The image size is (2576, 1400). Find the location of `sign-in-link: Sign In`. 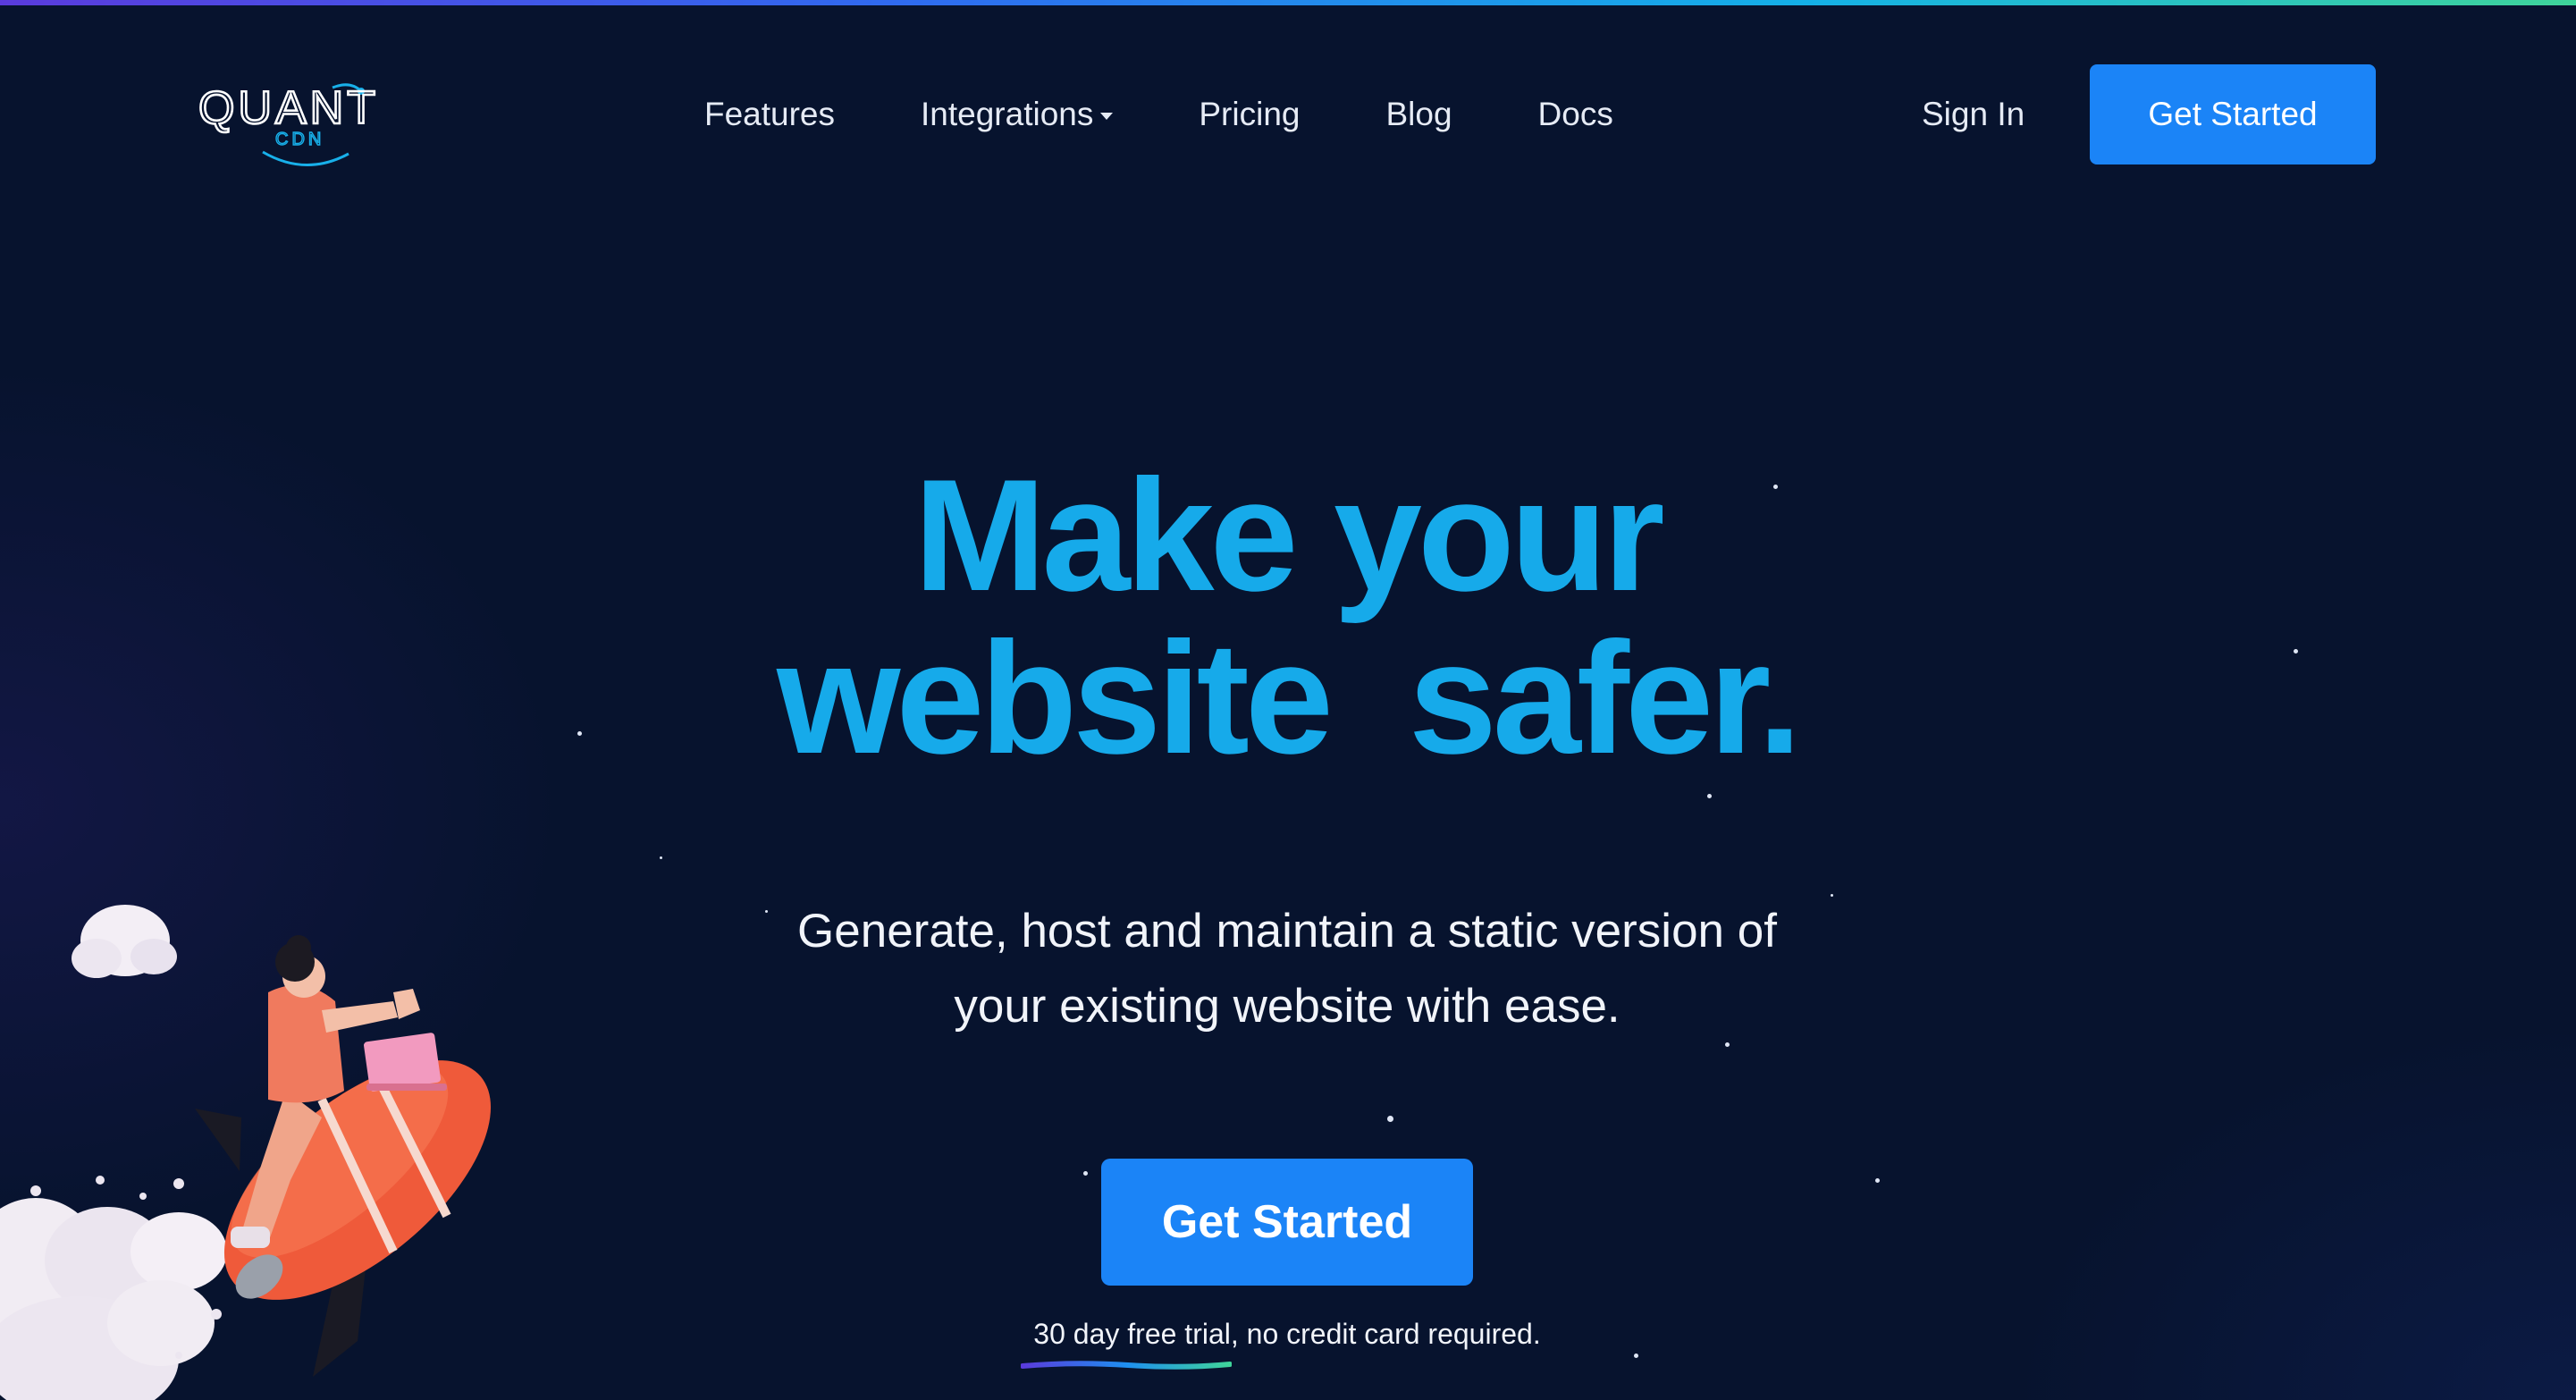

sign-in-link: Sign In is located at coordinates (1974, 115).